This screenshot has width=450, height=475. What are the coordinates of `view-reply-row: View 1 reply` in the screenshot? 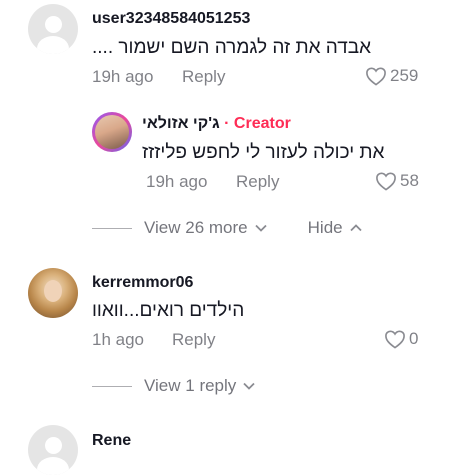 It's located at (174, 386).